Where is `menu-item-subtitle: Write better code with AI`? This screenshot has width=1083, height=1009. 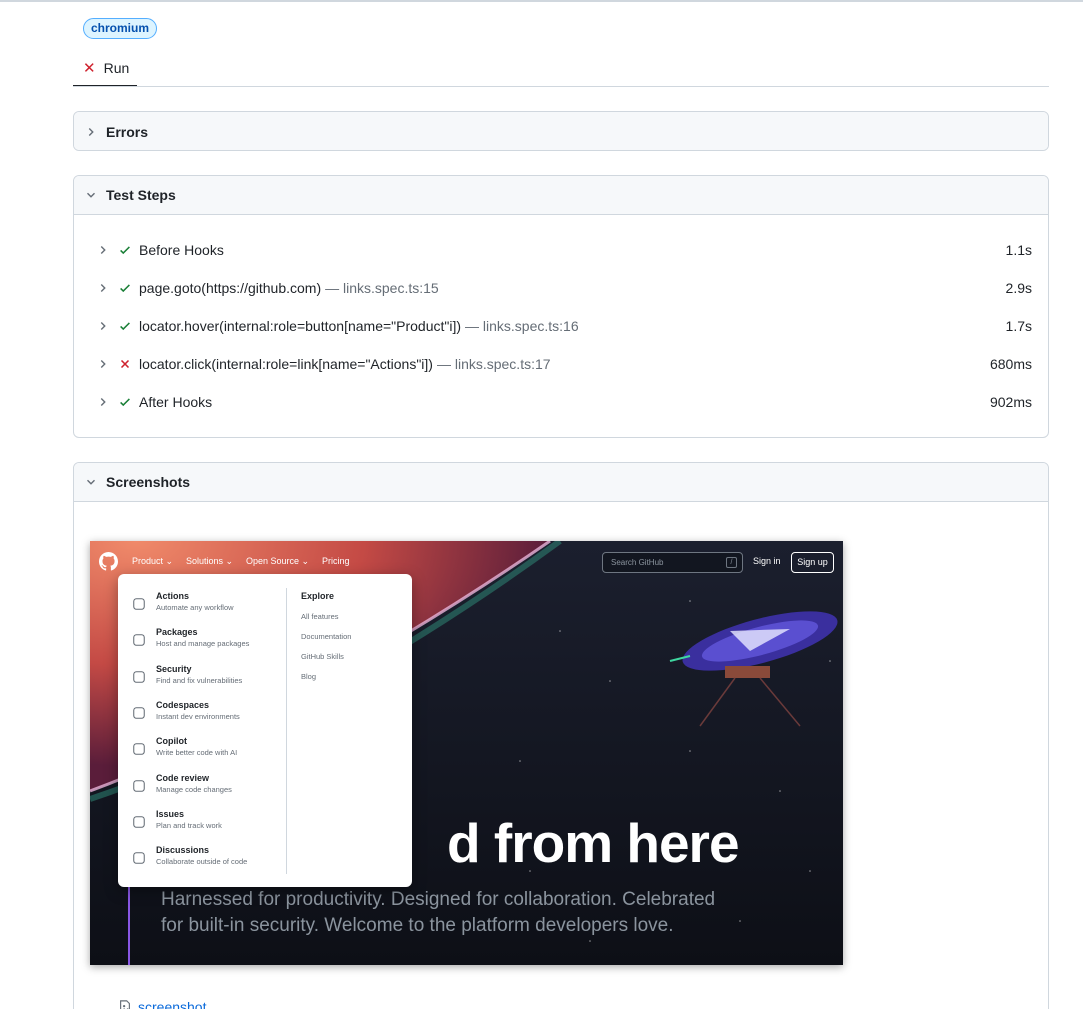 menu-item-subtitle: Write better code with AI is located at coordinates (197, 753).